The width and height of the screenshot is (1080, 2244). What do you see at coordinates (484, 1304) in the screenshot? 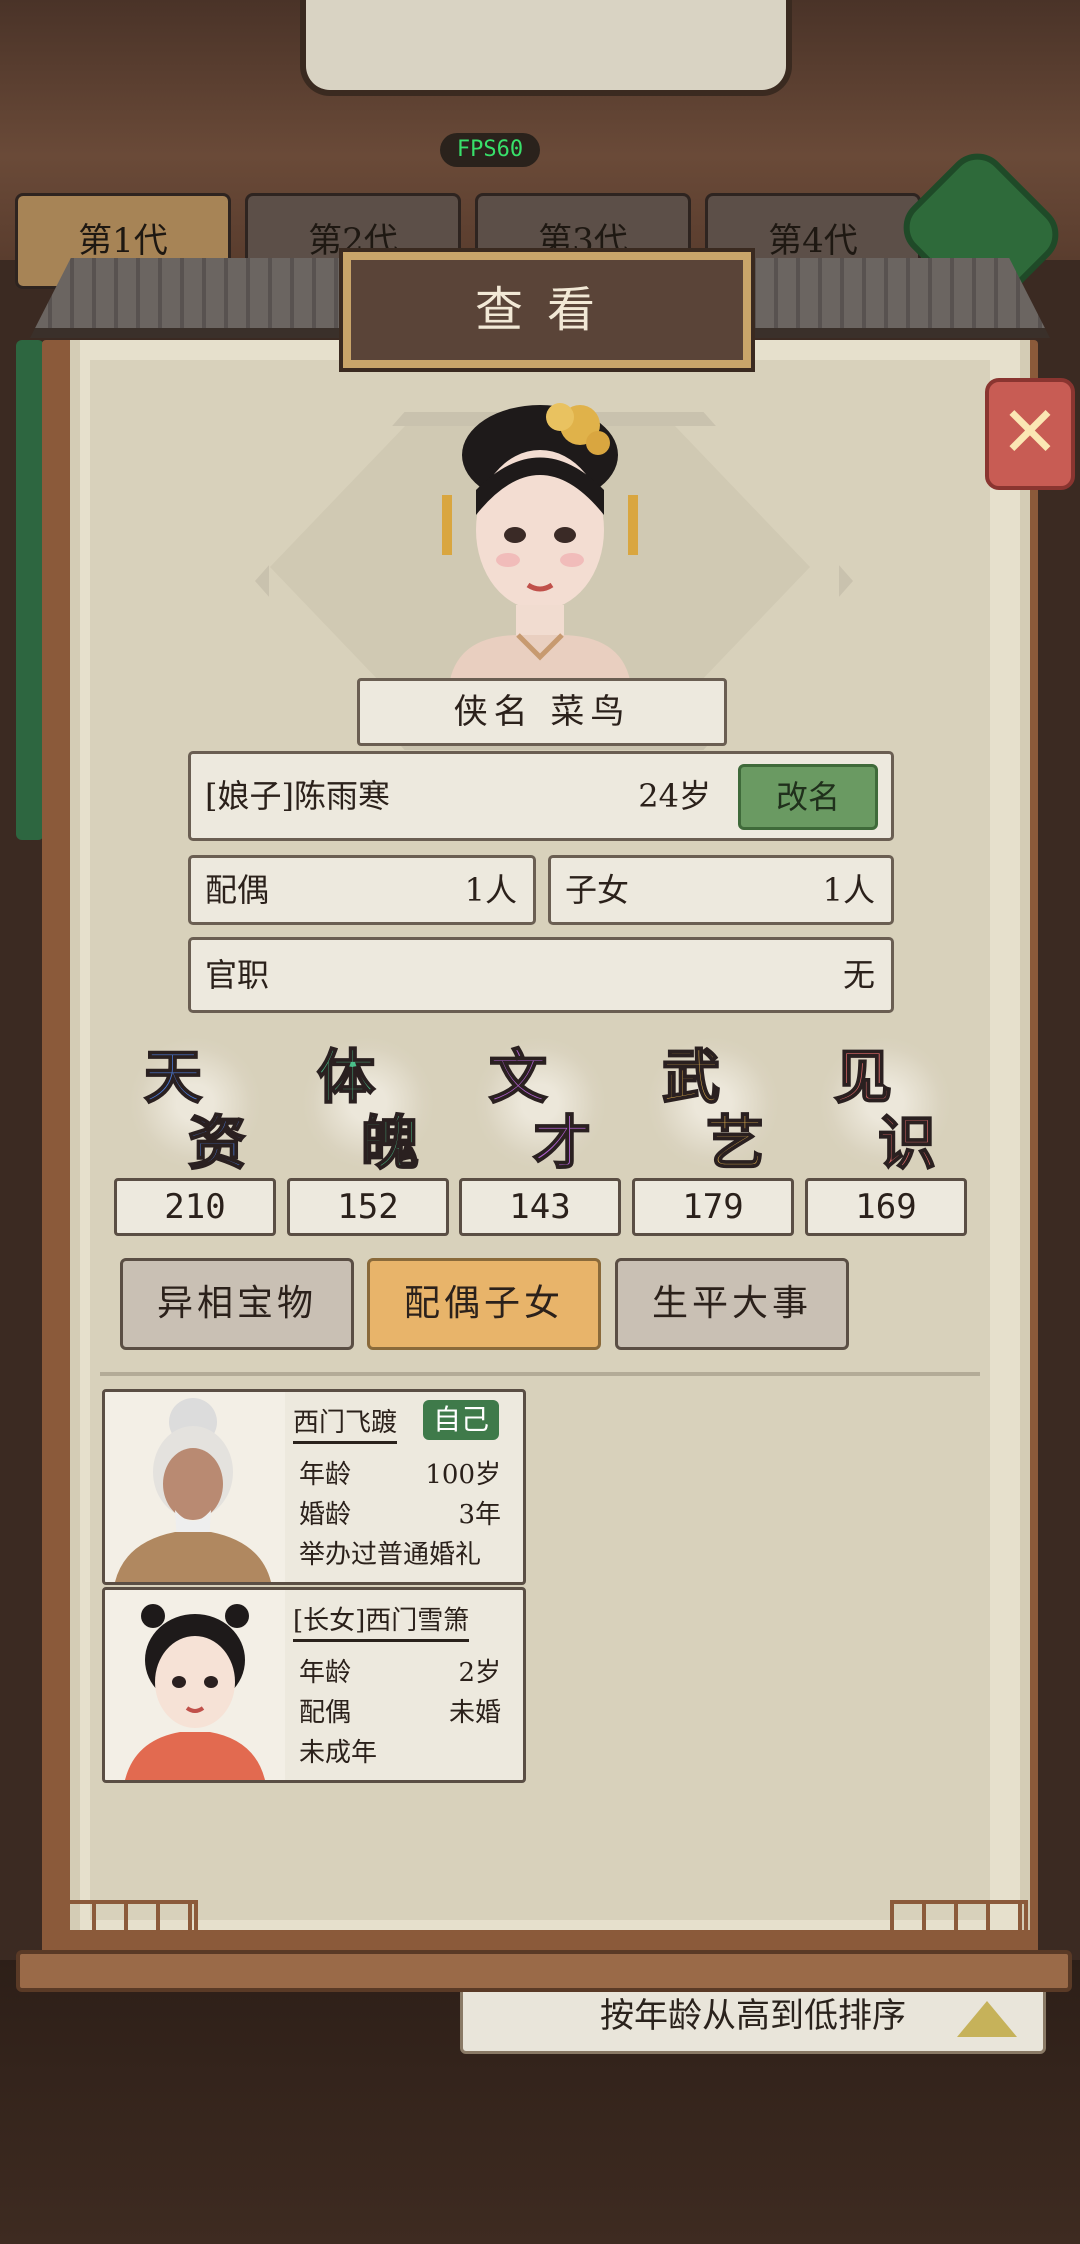
I see `tab-spouse-children: 配偶子女` at bounding box center [484, 1304].